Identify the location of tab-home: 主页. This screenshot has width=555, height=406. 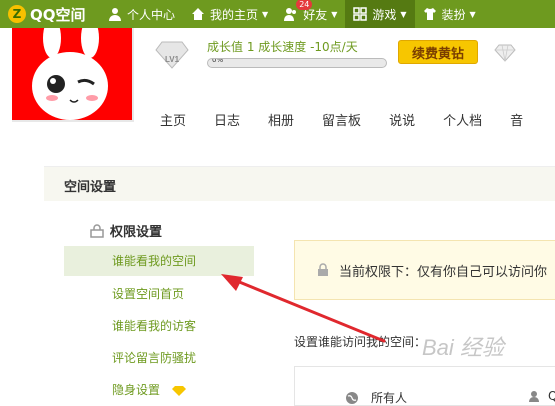
(173, 119).